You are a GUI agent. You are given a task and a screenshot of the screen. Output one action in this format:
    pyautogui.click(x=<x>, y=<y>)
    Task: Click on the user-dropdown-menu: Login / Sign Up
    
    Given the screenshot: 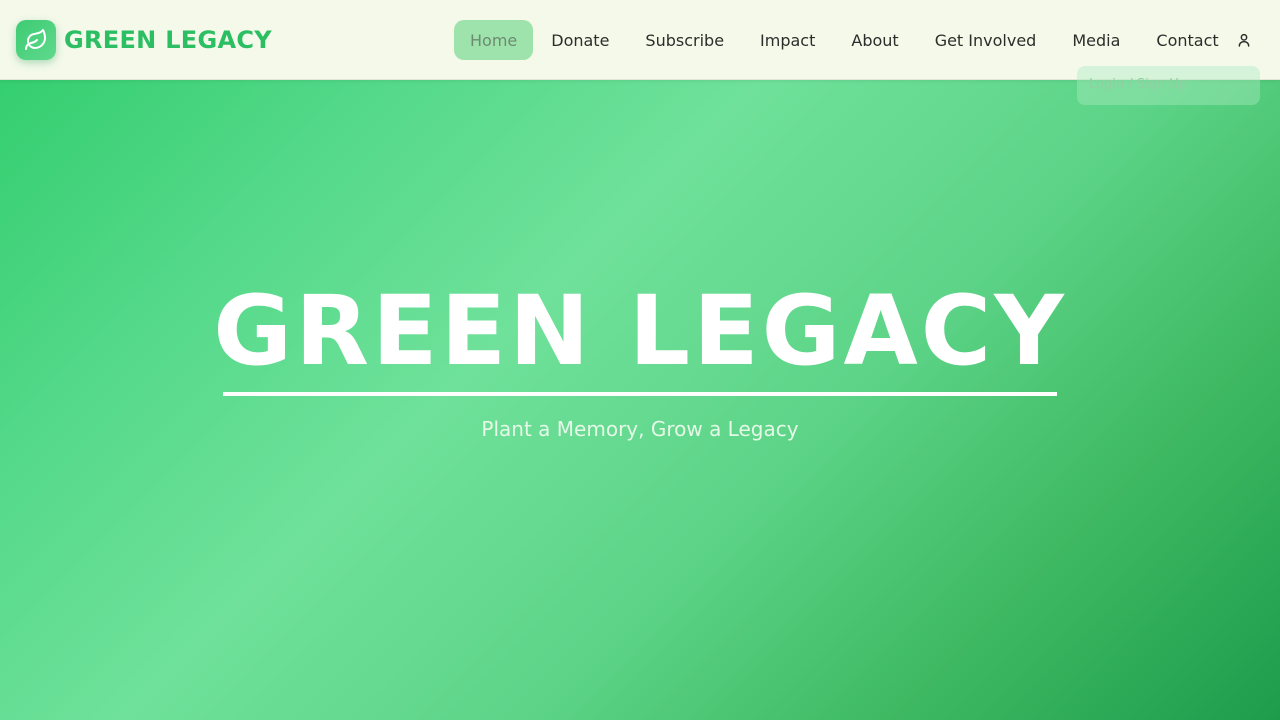 What is the action you would take?
    pyautogui.click(x=1168, y=85)
    